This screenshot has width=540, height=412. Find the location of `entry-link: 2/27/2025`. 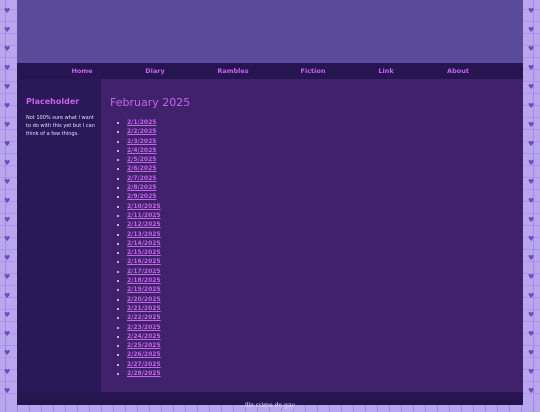

entry-link: 2/27/2025 is located at coordinates (144, 364).